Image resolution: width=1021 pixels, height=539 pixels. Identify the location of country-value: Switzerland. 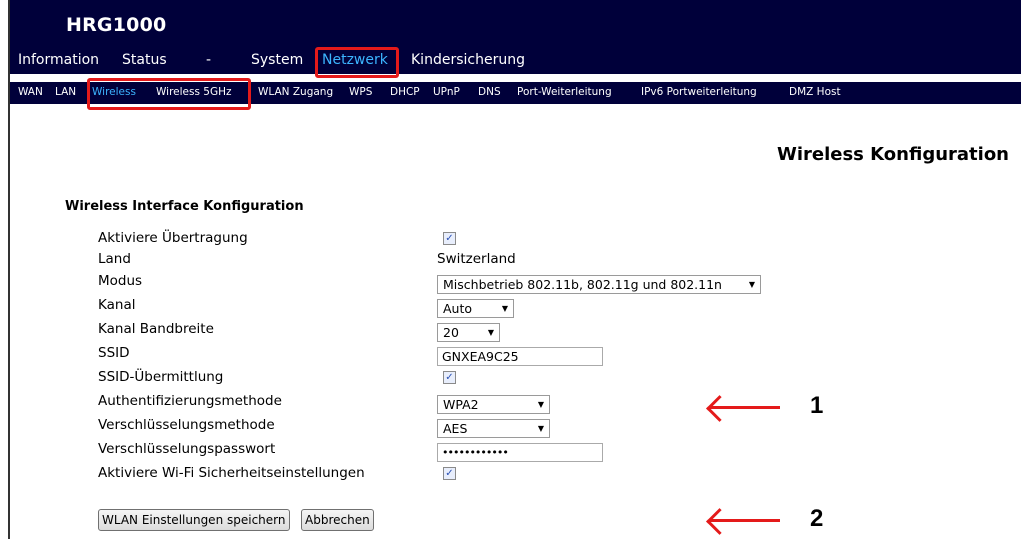
(476, 259).